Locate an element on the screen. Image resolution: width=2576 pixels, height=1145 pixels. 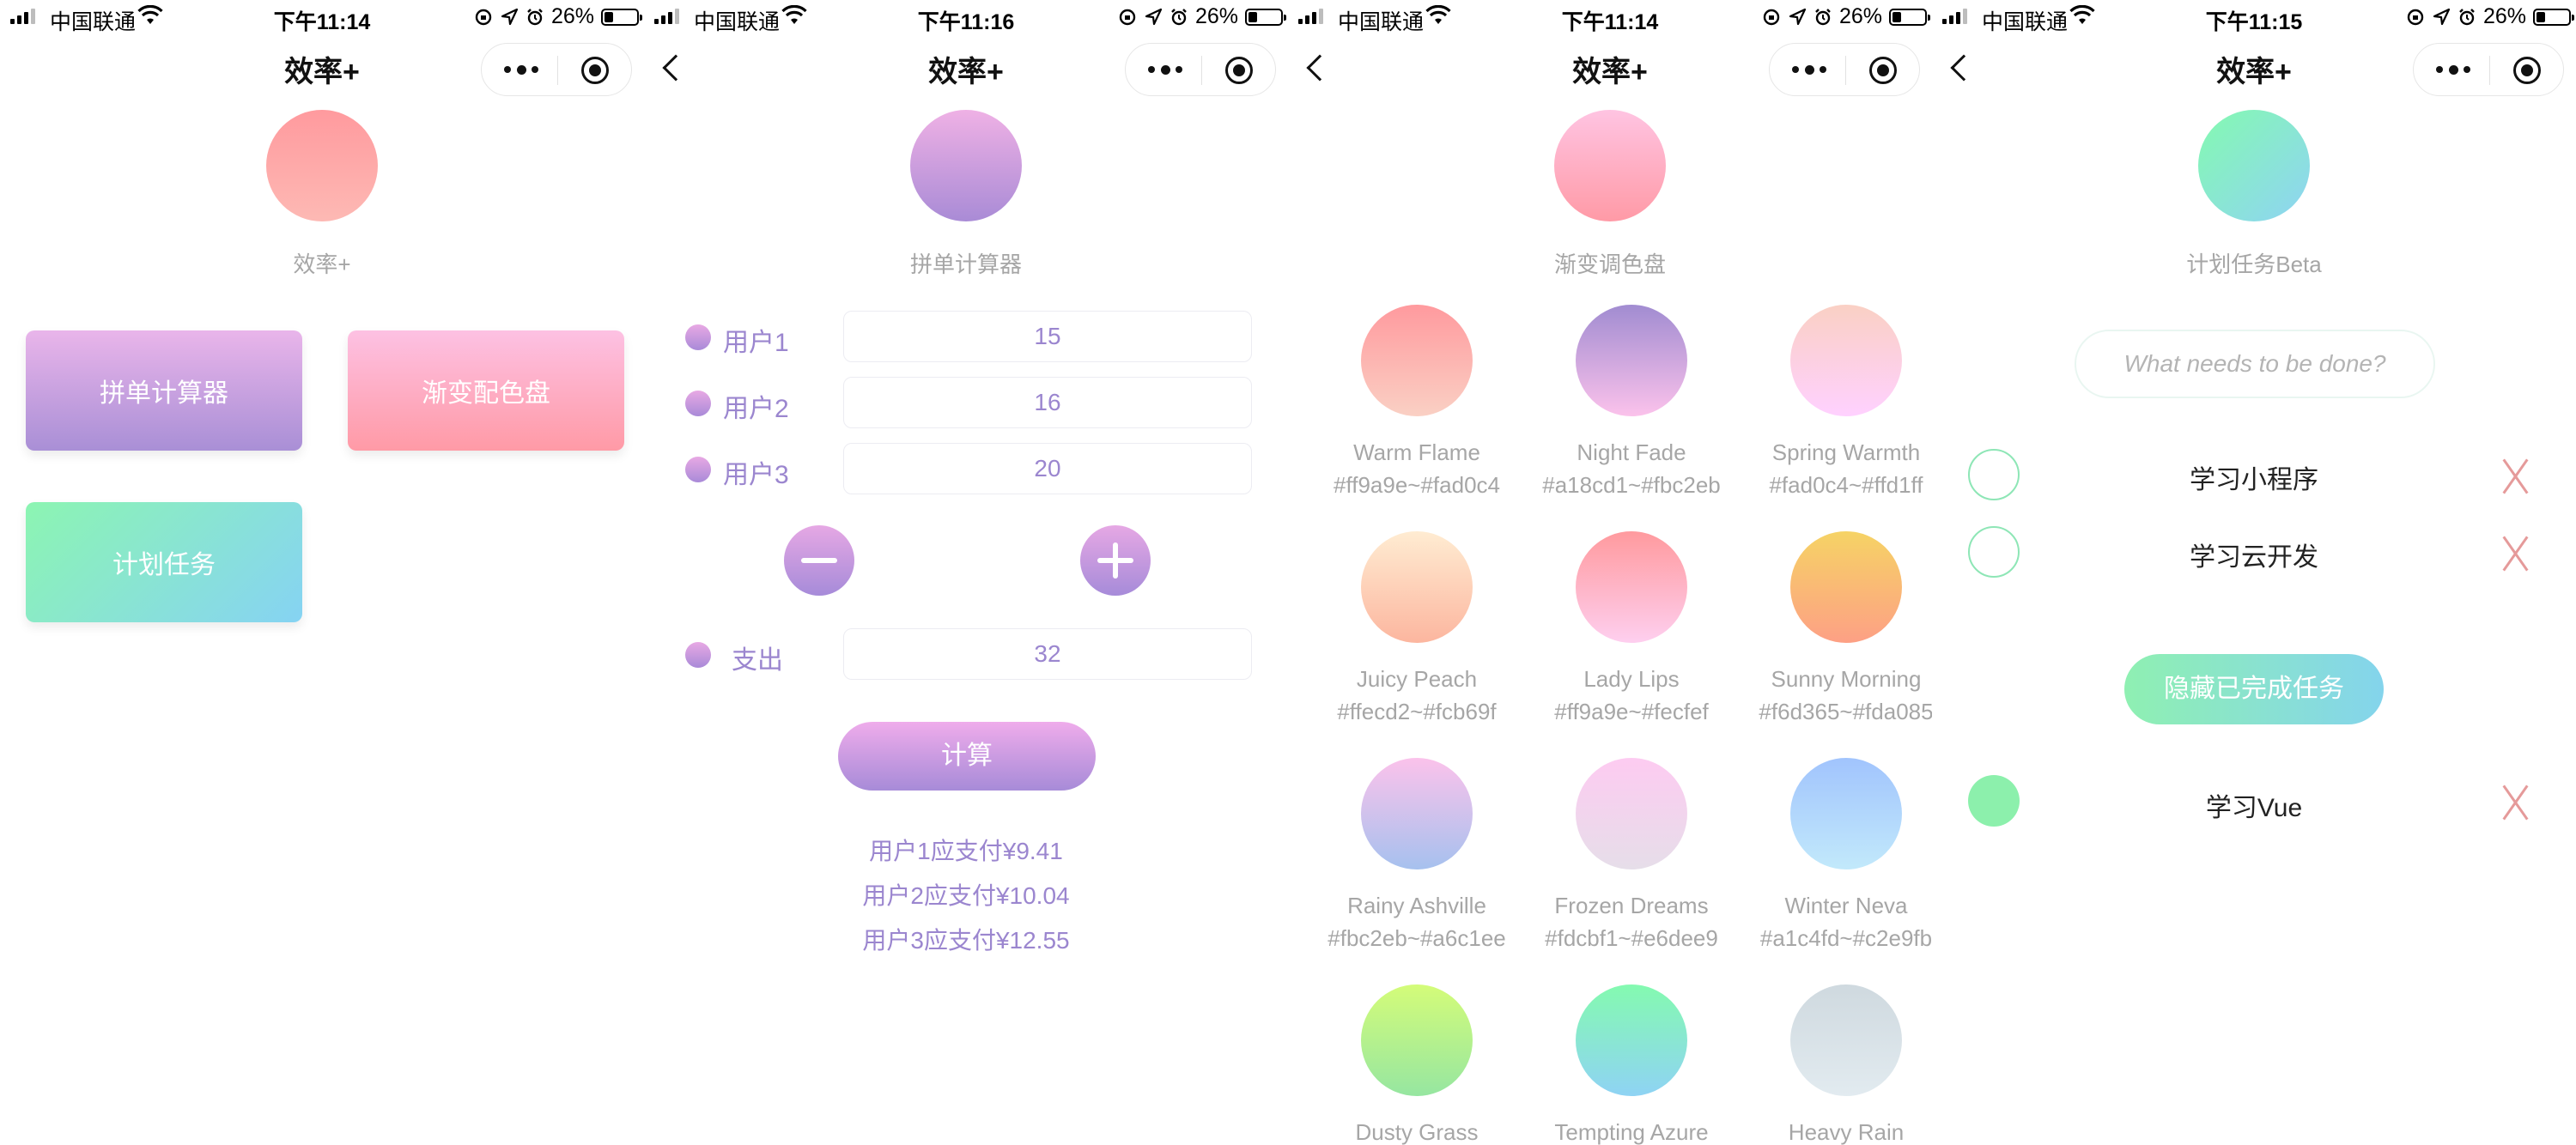
swatch-codes: #fbc2eb~#a6c1ee is located at coordinates (1416, 938).